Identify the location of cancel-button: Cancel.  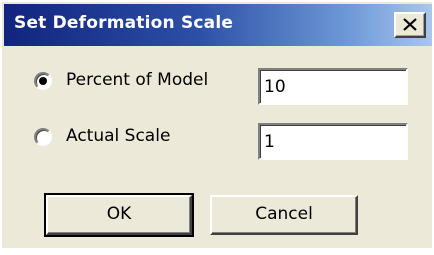
(284, 215).